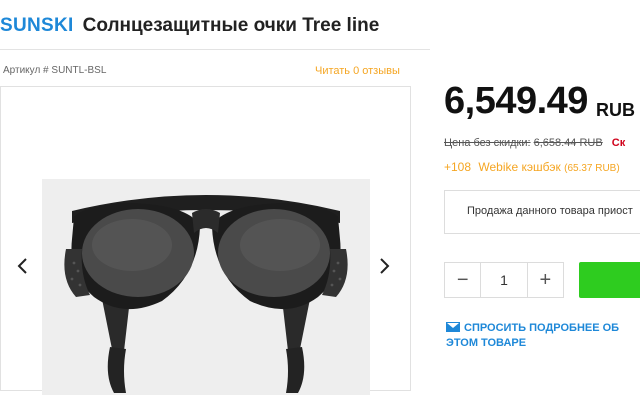 The image size is (640, 395). I want to click on cashback-row: +108 Webike кэшбэк (65.37 RUB), so click(532, 167).